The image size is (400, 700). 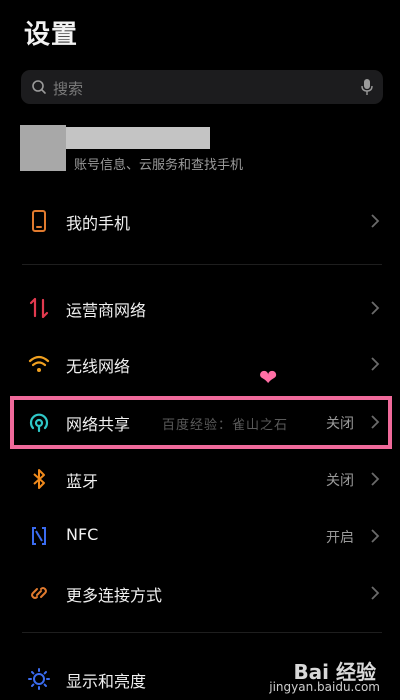 What do you see at coordinates (68, 88) in the screenshot?
I see `search-input: 搜索` at bounding box center [68, 88].